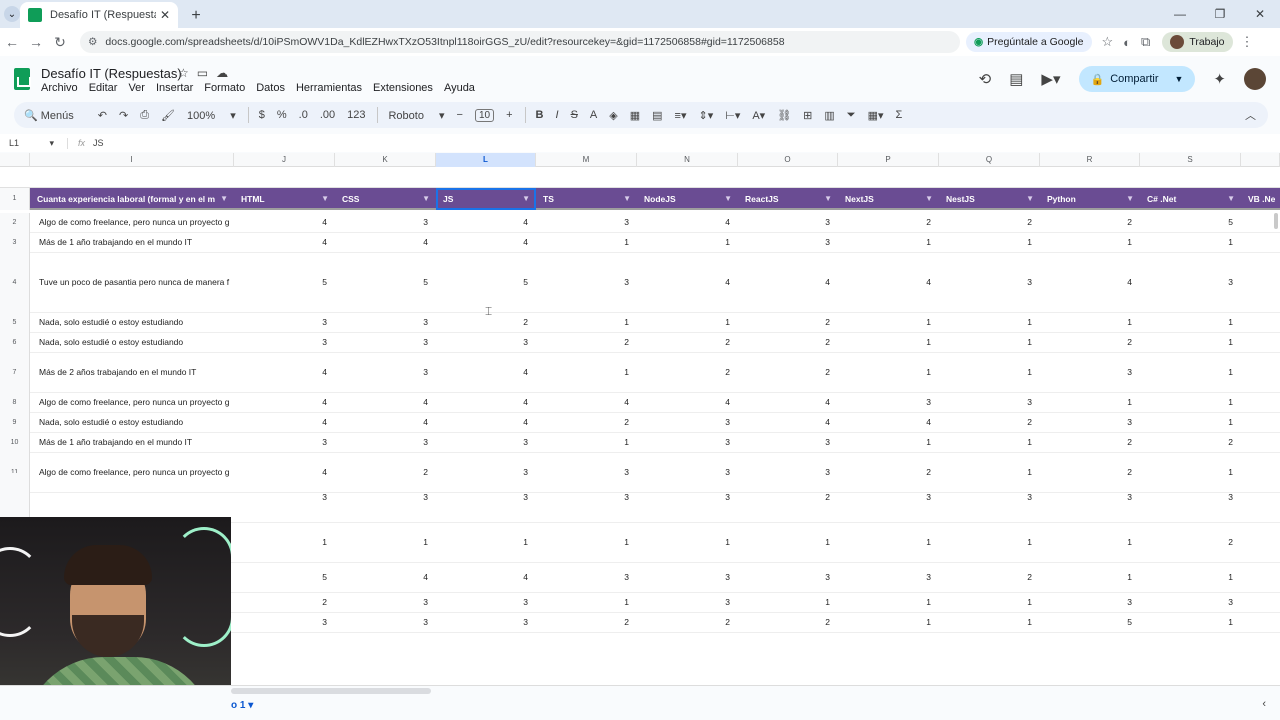  I want to click on extensions-puzzle-icon: ⧉, so click(1145, 42).